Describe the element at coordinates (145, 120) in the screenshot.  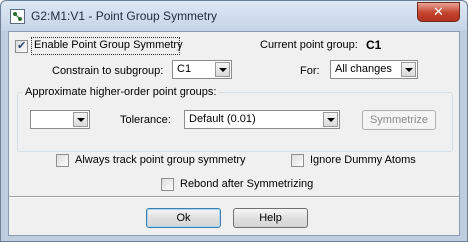
I see `tolerance-label: Tolerance:` at that location.